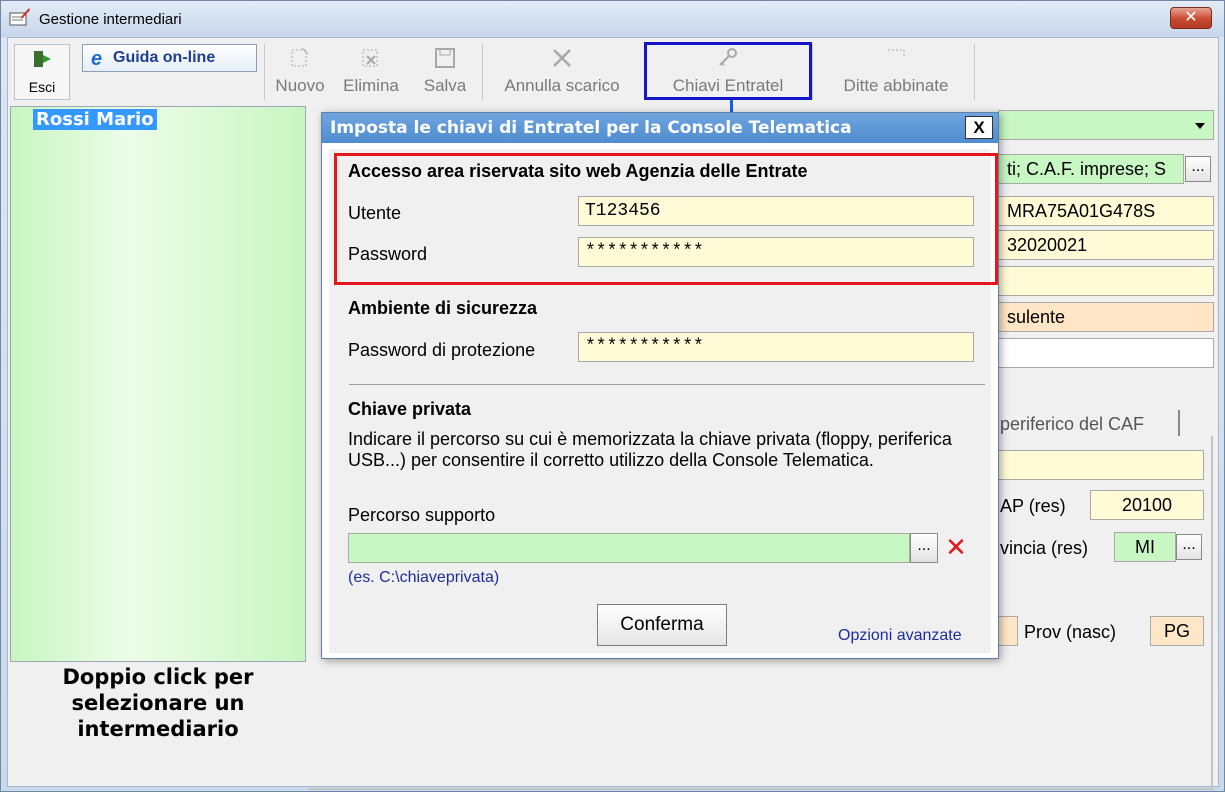  Describe the element at coordinates (1106, 211) in the screenshot. I see `codice-fiscale-field: MRA75A01G478S` at that location.